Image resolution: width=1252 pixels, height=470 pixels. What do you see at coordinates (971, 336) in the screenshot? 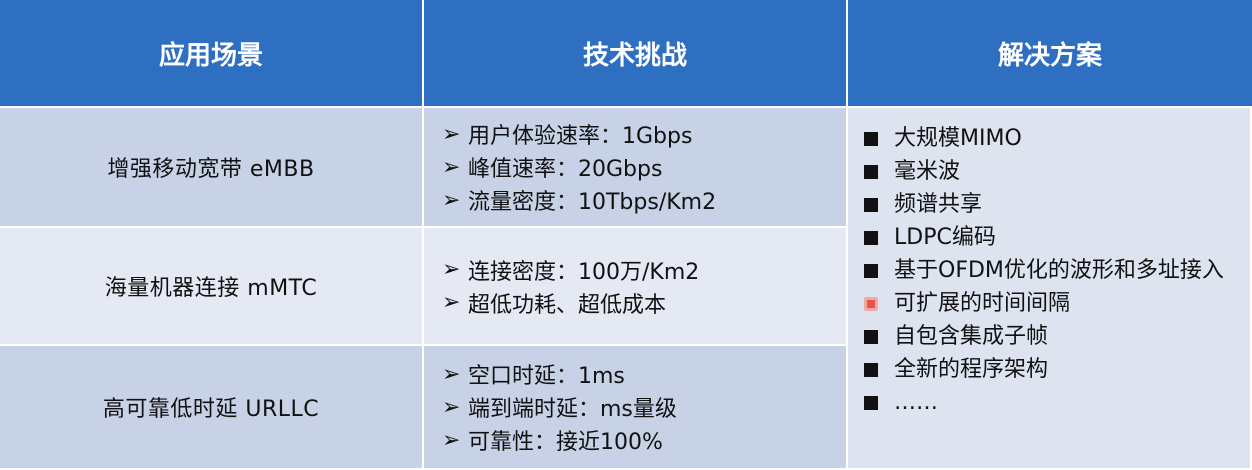
I see `solution-text: 自包含集成子帧` at bounding box center [971, 336].